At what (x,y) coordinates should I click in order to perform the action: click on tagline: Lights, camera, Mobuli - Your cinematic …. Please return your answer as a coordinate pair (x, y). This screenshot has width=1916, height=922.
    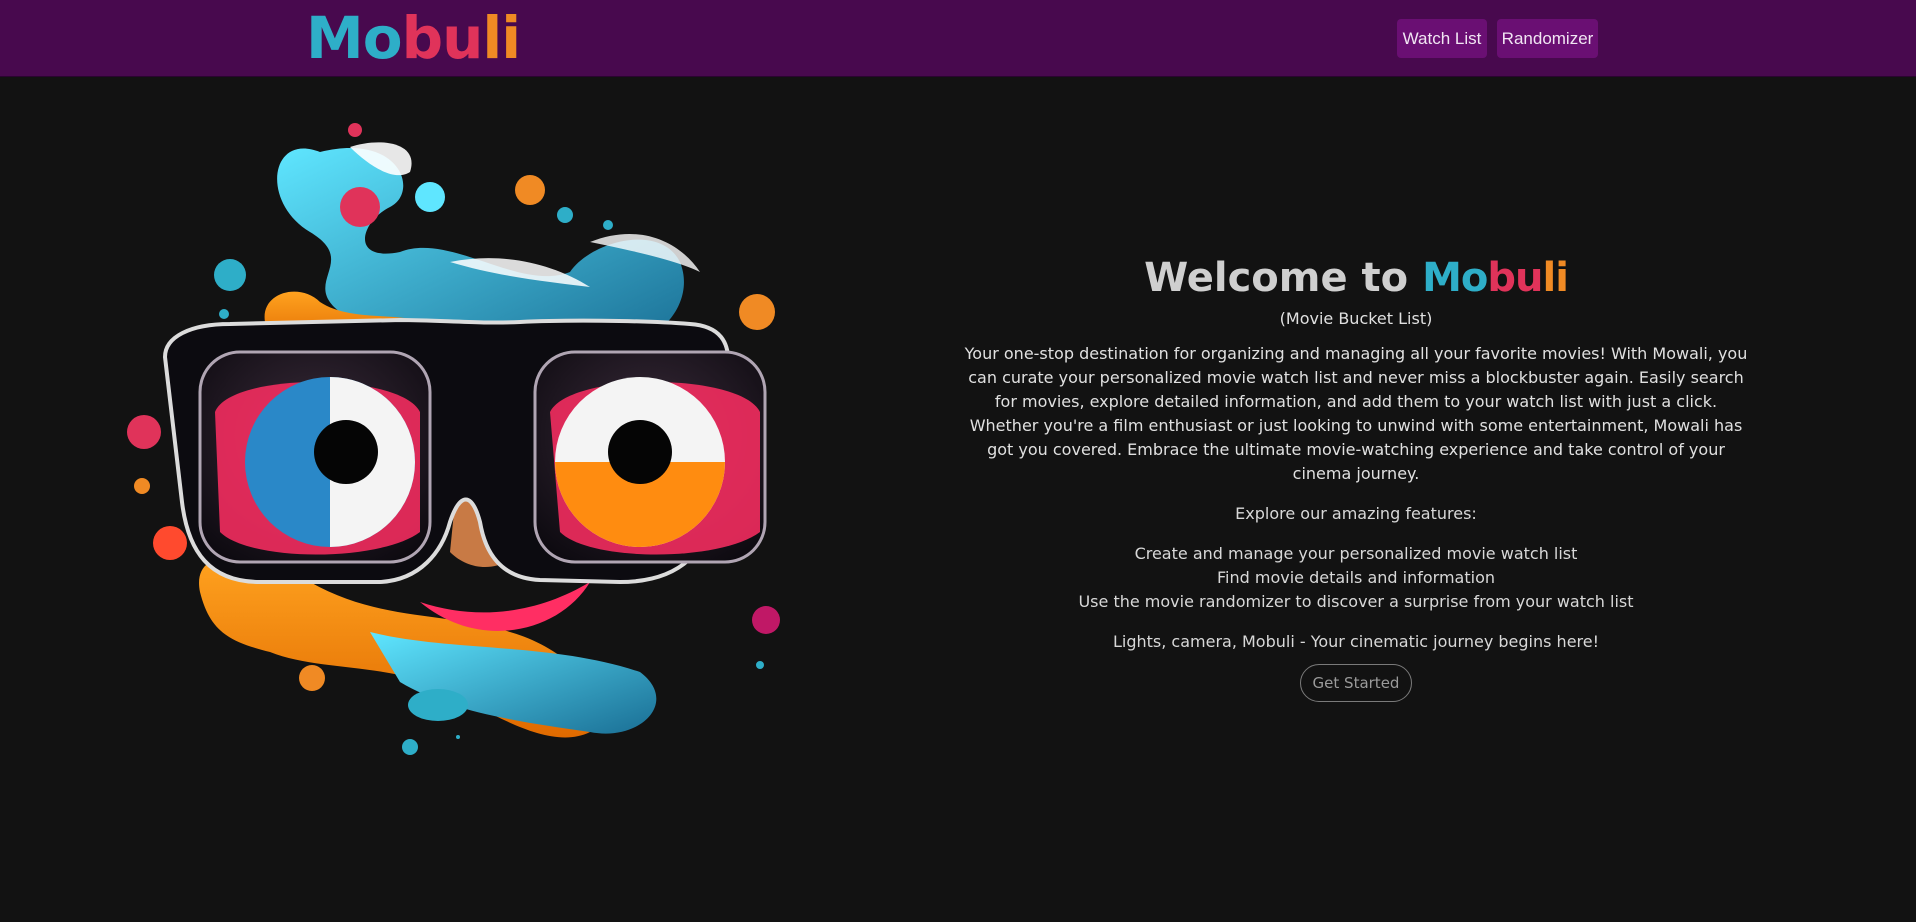
    Looking at the image, I should click on (1356, 641).